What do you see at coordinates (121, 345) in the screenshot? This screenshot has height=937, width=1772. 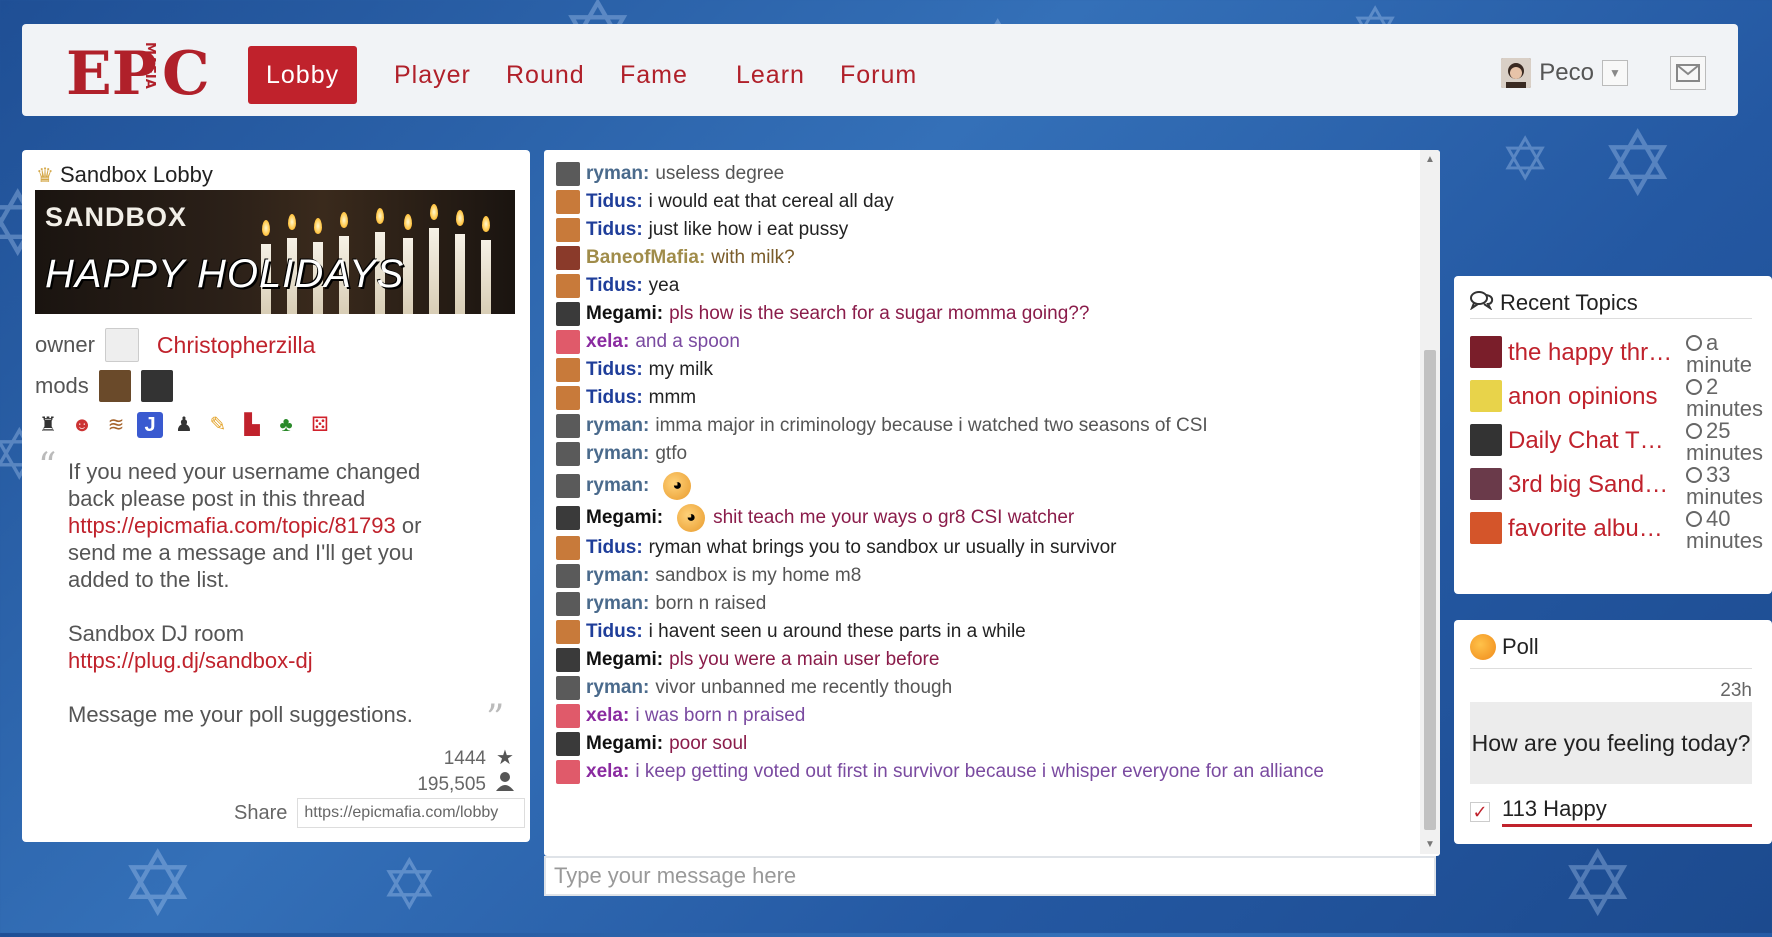 I see `owner-avatar` at bounding box center [121, 345].